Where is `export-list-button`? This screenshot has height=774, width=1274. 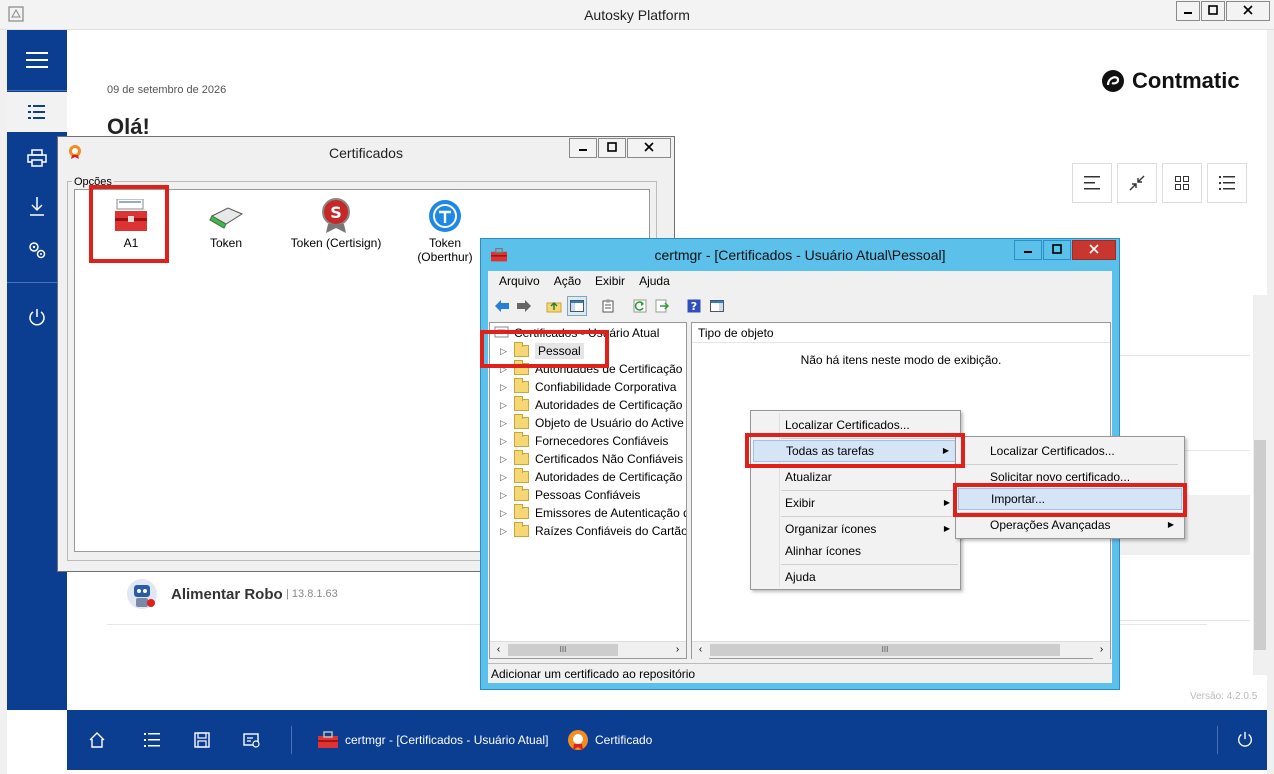 export-list-button is located at coordinates (662, 306).